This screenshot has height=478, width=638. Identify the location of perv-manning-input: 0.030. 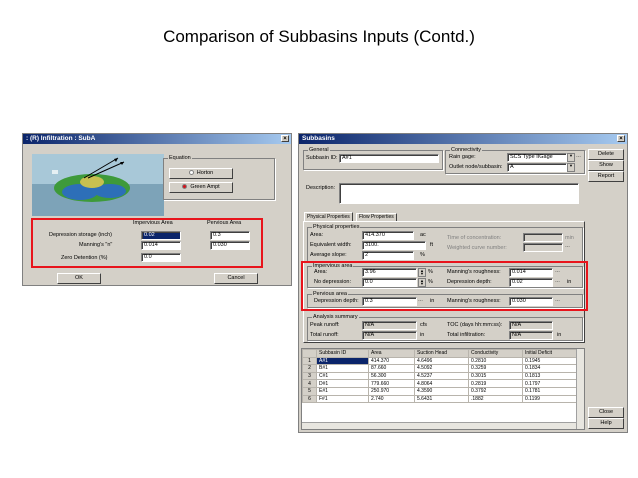
(531, 301).